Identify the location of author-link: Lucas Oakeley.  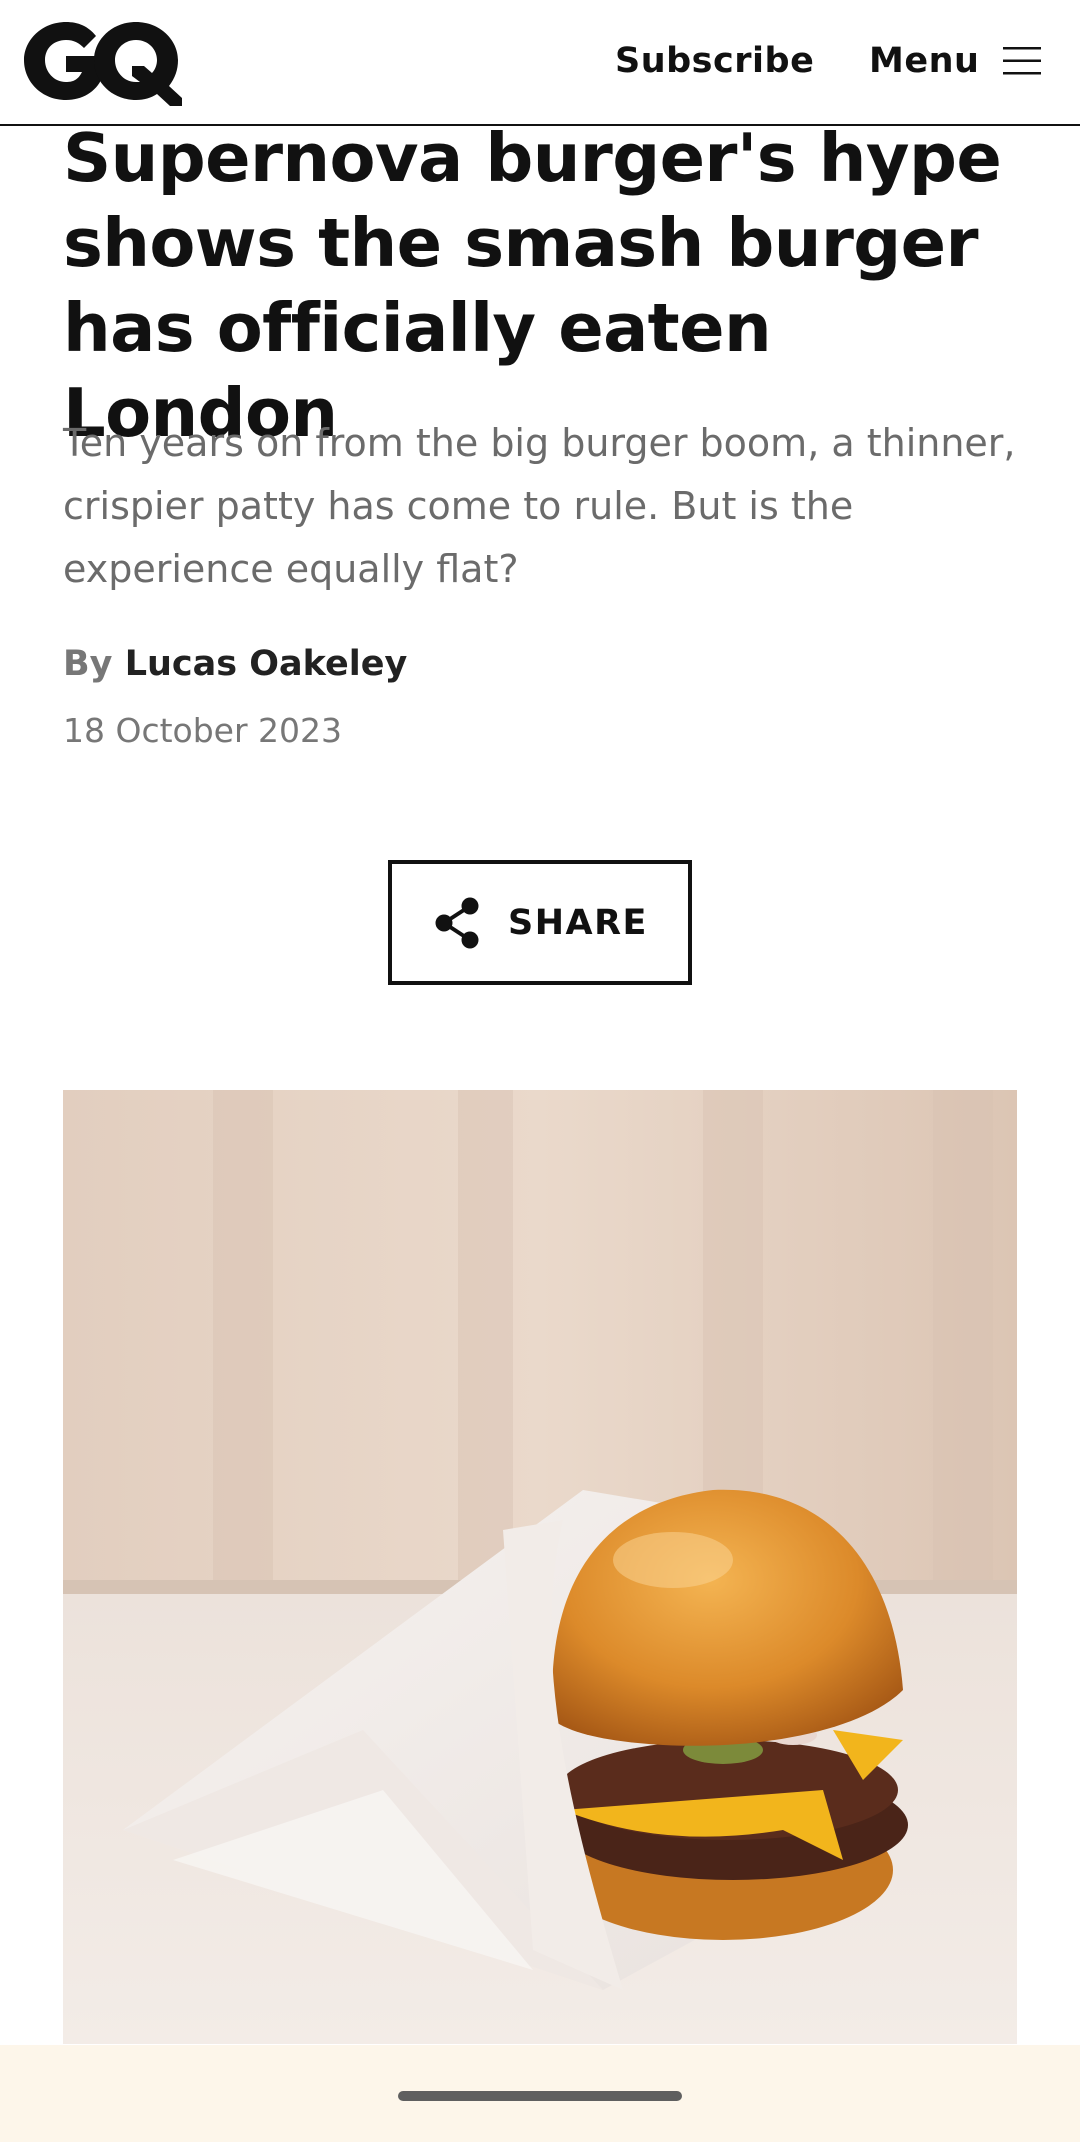
(266, 664).